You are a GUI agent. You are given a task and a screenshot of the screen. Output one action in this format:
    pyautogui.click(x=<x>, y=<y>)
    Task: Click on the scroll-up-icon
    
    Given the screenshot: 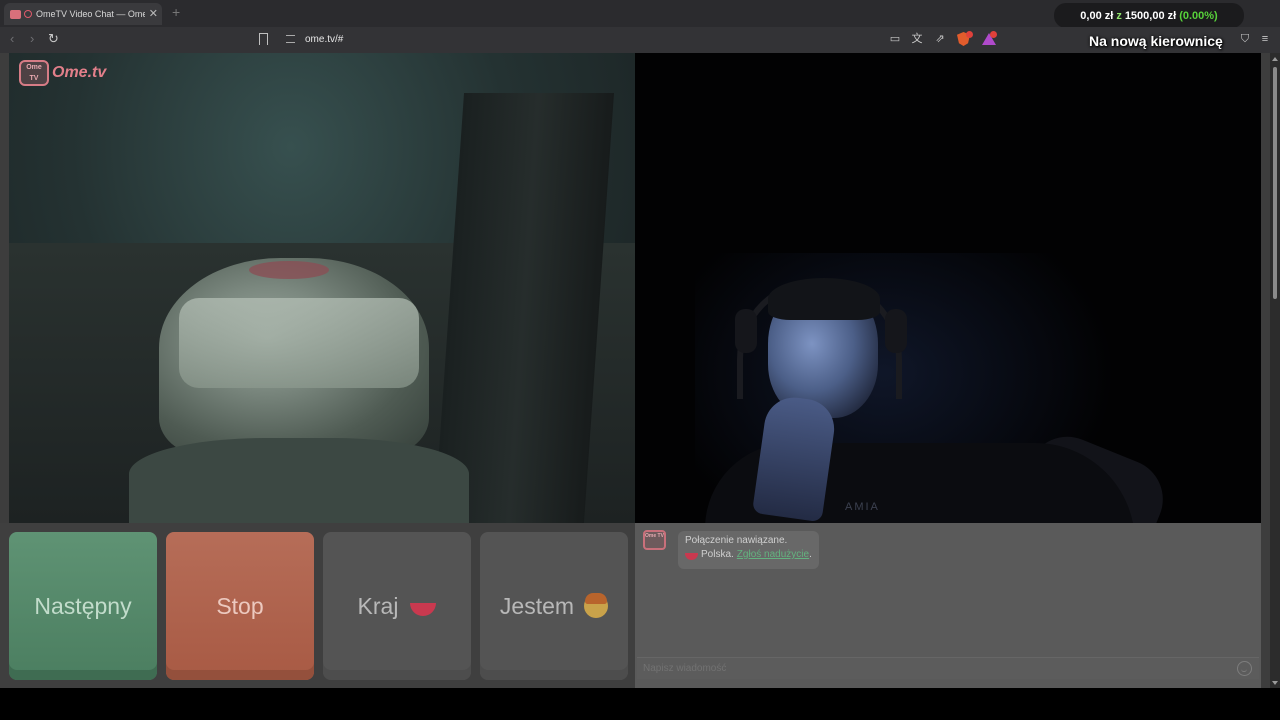 What is the action you would take?
    pyautogui.click(x=1275, y=59)
    